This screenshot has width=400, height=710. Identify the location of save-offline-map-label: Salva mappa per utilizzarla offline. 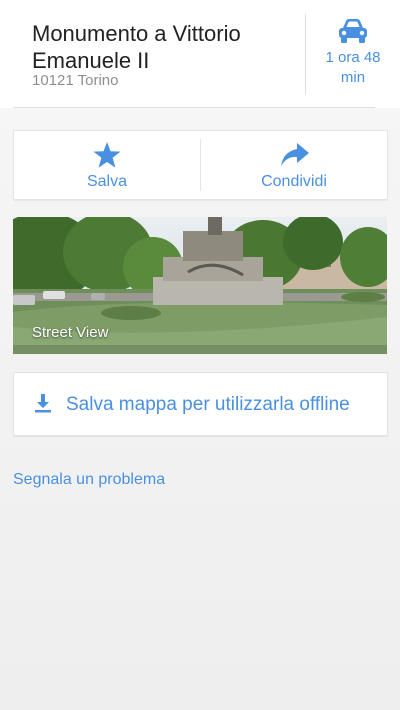
(208, 404).